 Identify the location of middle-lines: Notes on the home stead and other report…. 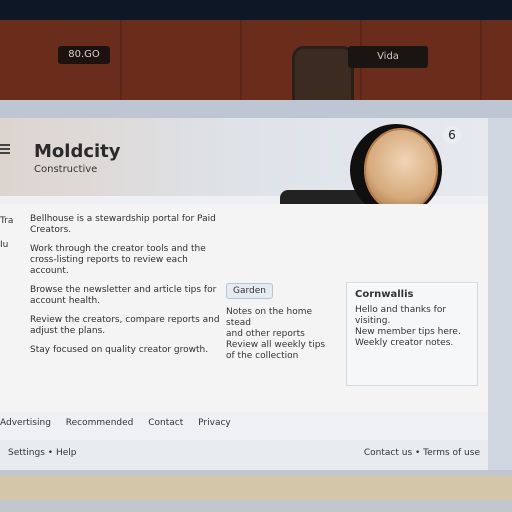
(282, 334).